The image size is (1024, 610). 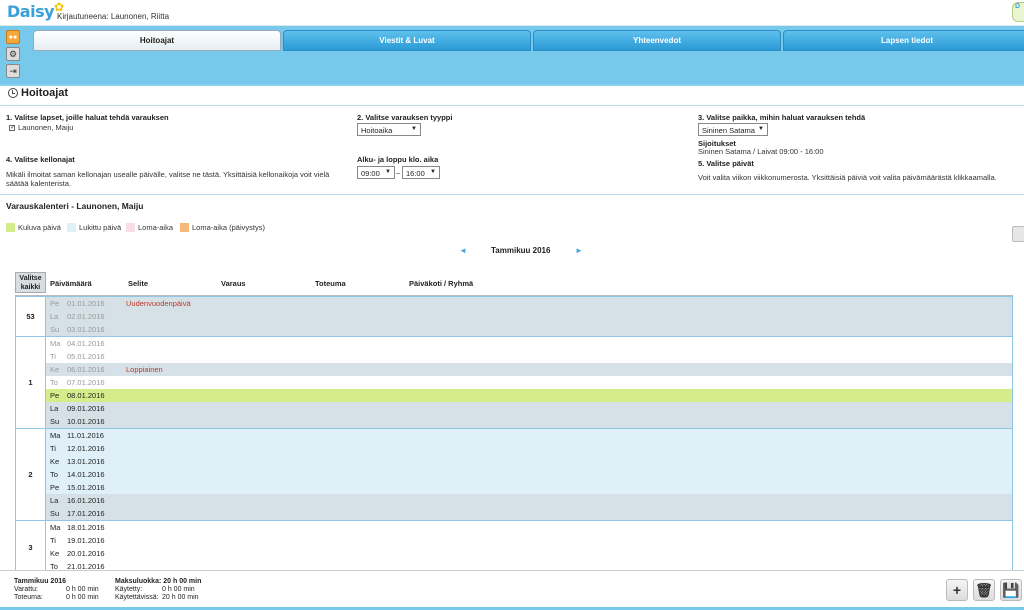 What do you see at coordinates (137, 597) in the screenshot?
I see `available-label: Käytettävissä:` at bounding box center [137, 597].